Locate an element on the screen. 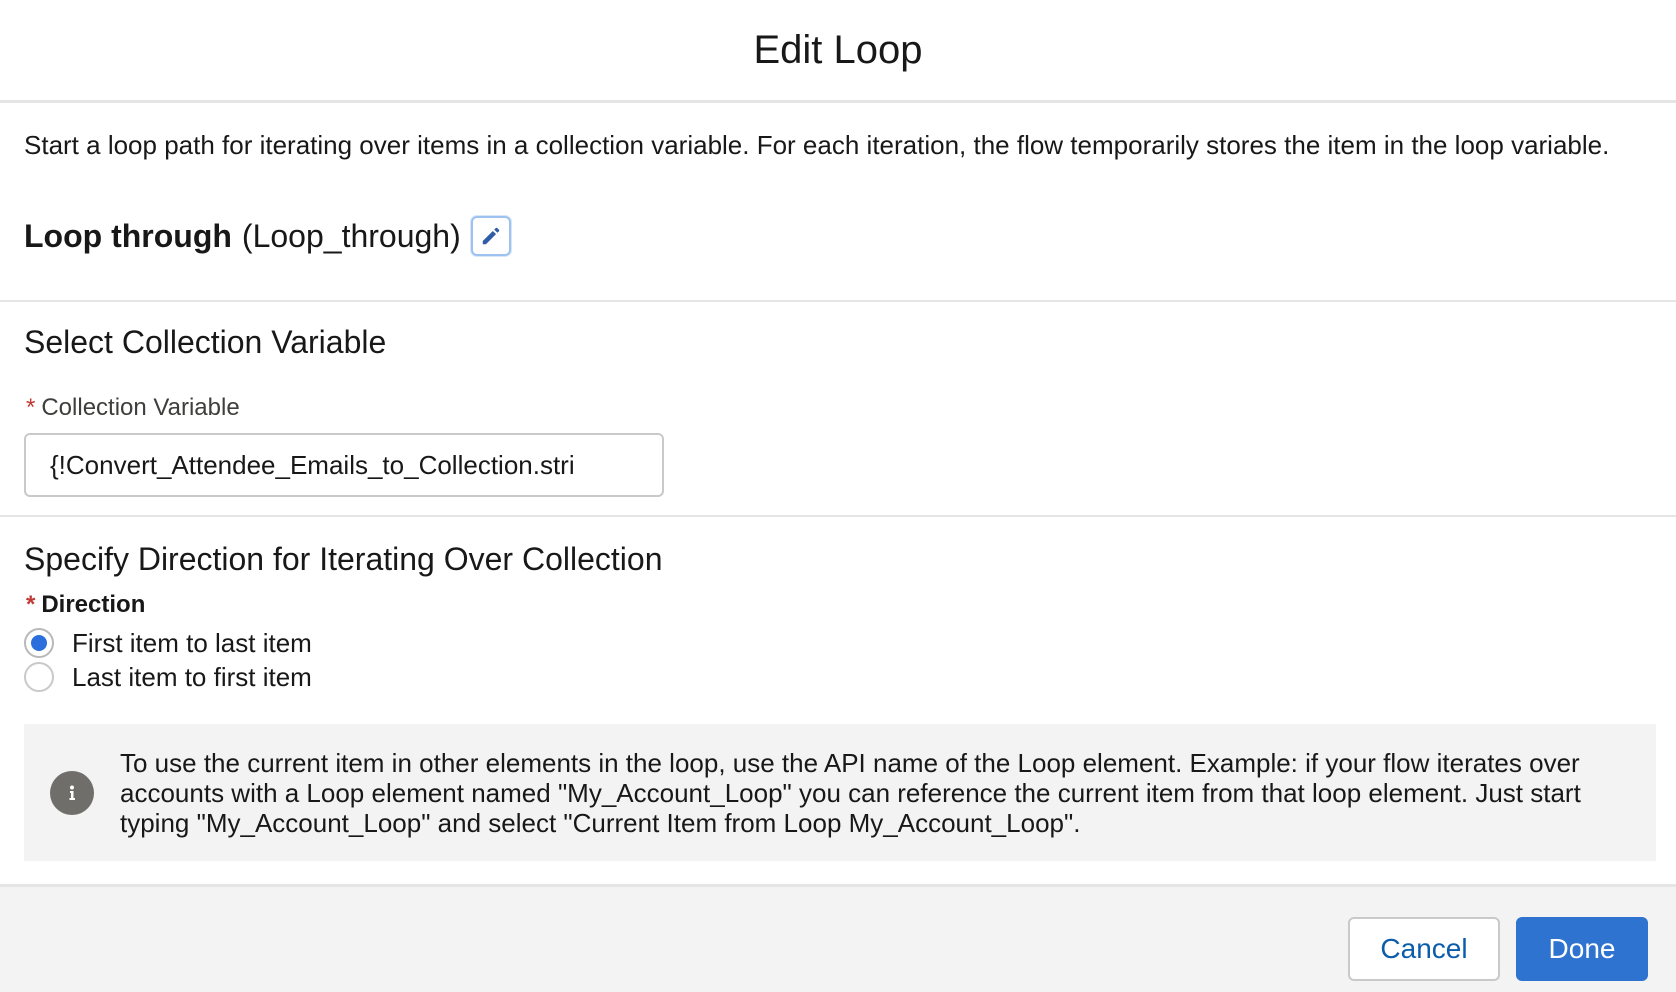 This screenshot has height=992, width=1676. collection-variable-label: * Collection Variable is located at coordinates (133, 408).